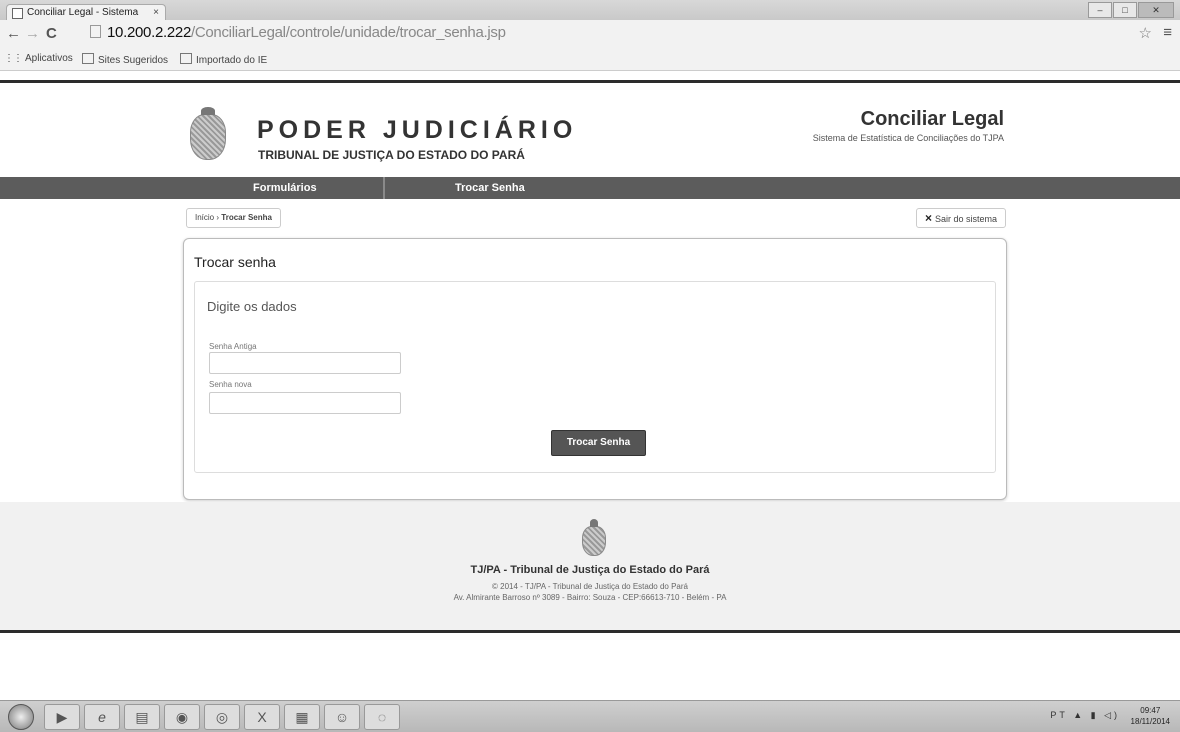 This screenshot has height=732, width=1180. Describe the element at coordinates (232, 60) in the screenshot. I see `bookmark-label: Importado do IE` at that location.